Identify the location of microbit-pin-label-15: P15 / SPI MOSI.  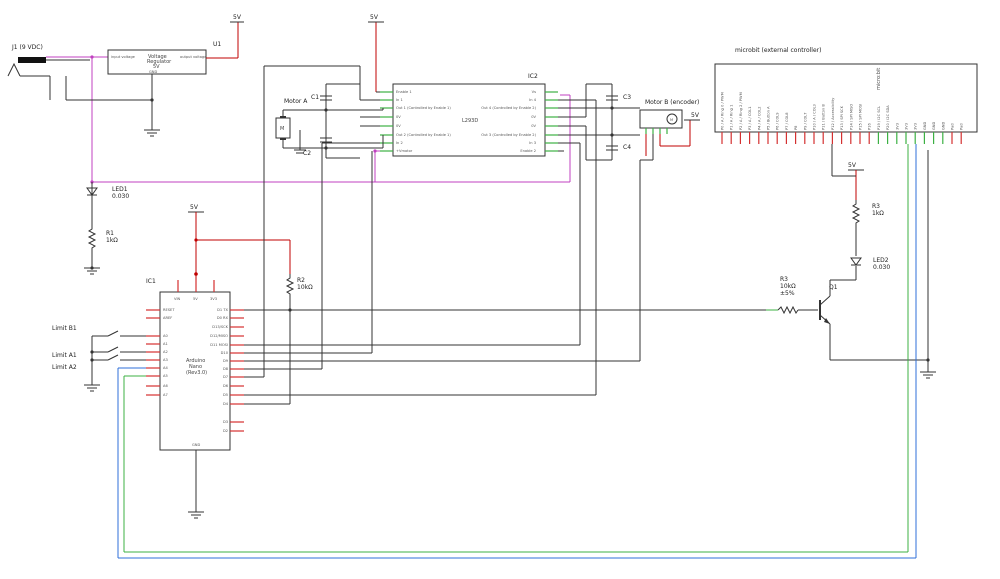
(861, 117).